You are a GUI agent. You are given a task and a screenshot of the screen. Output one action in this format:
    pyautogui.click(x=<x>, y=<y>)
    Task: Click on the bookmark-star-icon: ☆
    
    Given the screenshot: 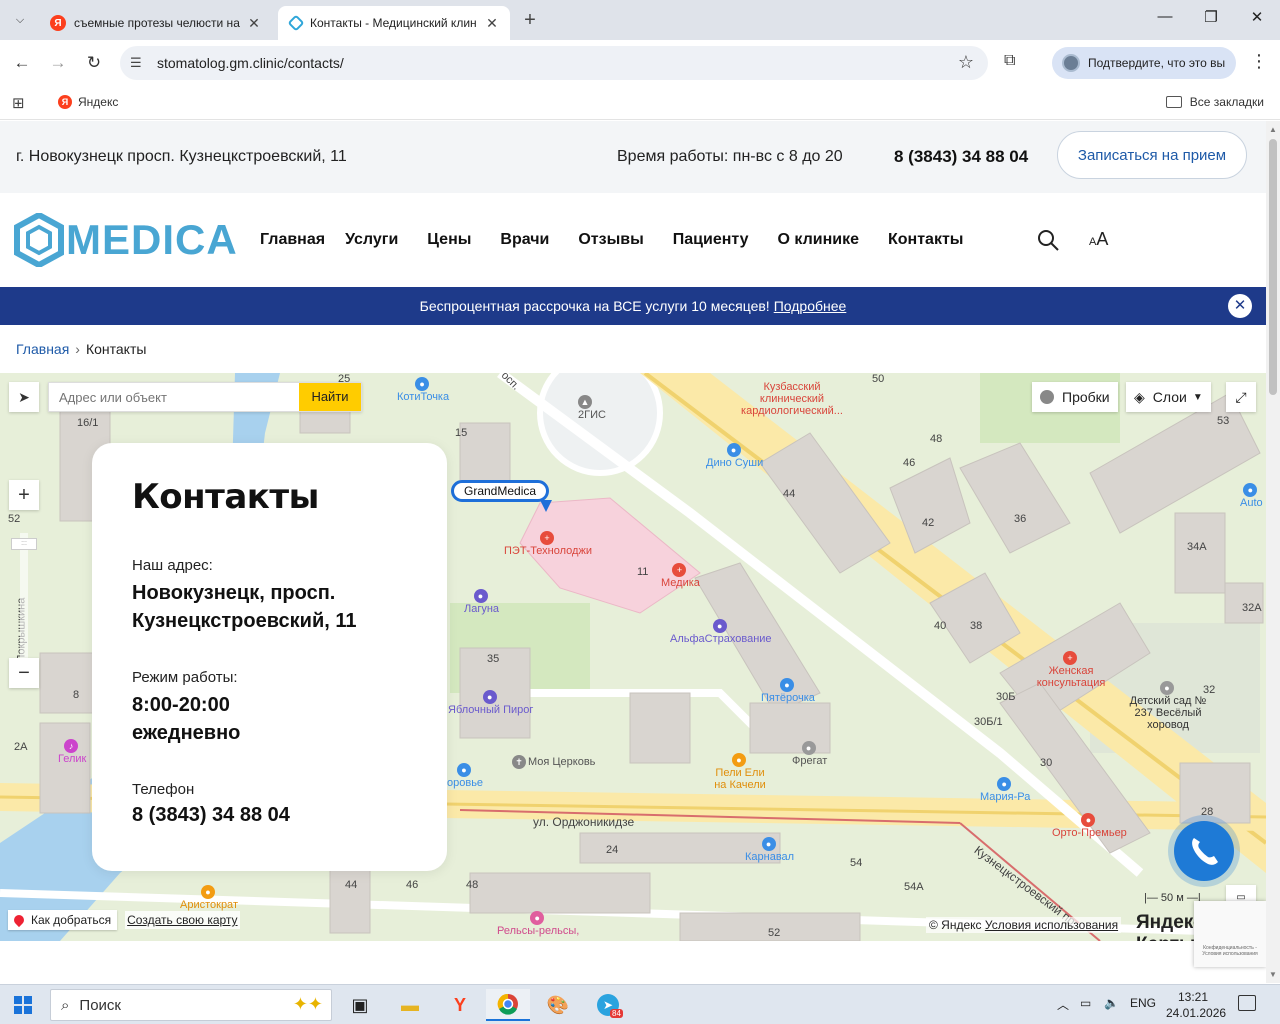 What is the action you would take?
    pyautogui.click(x=966, y=62)
    